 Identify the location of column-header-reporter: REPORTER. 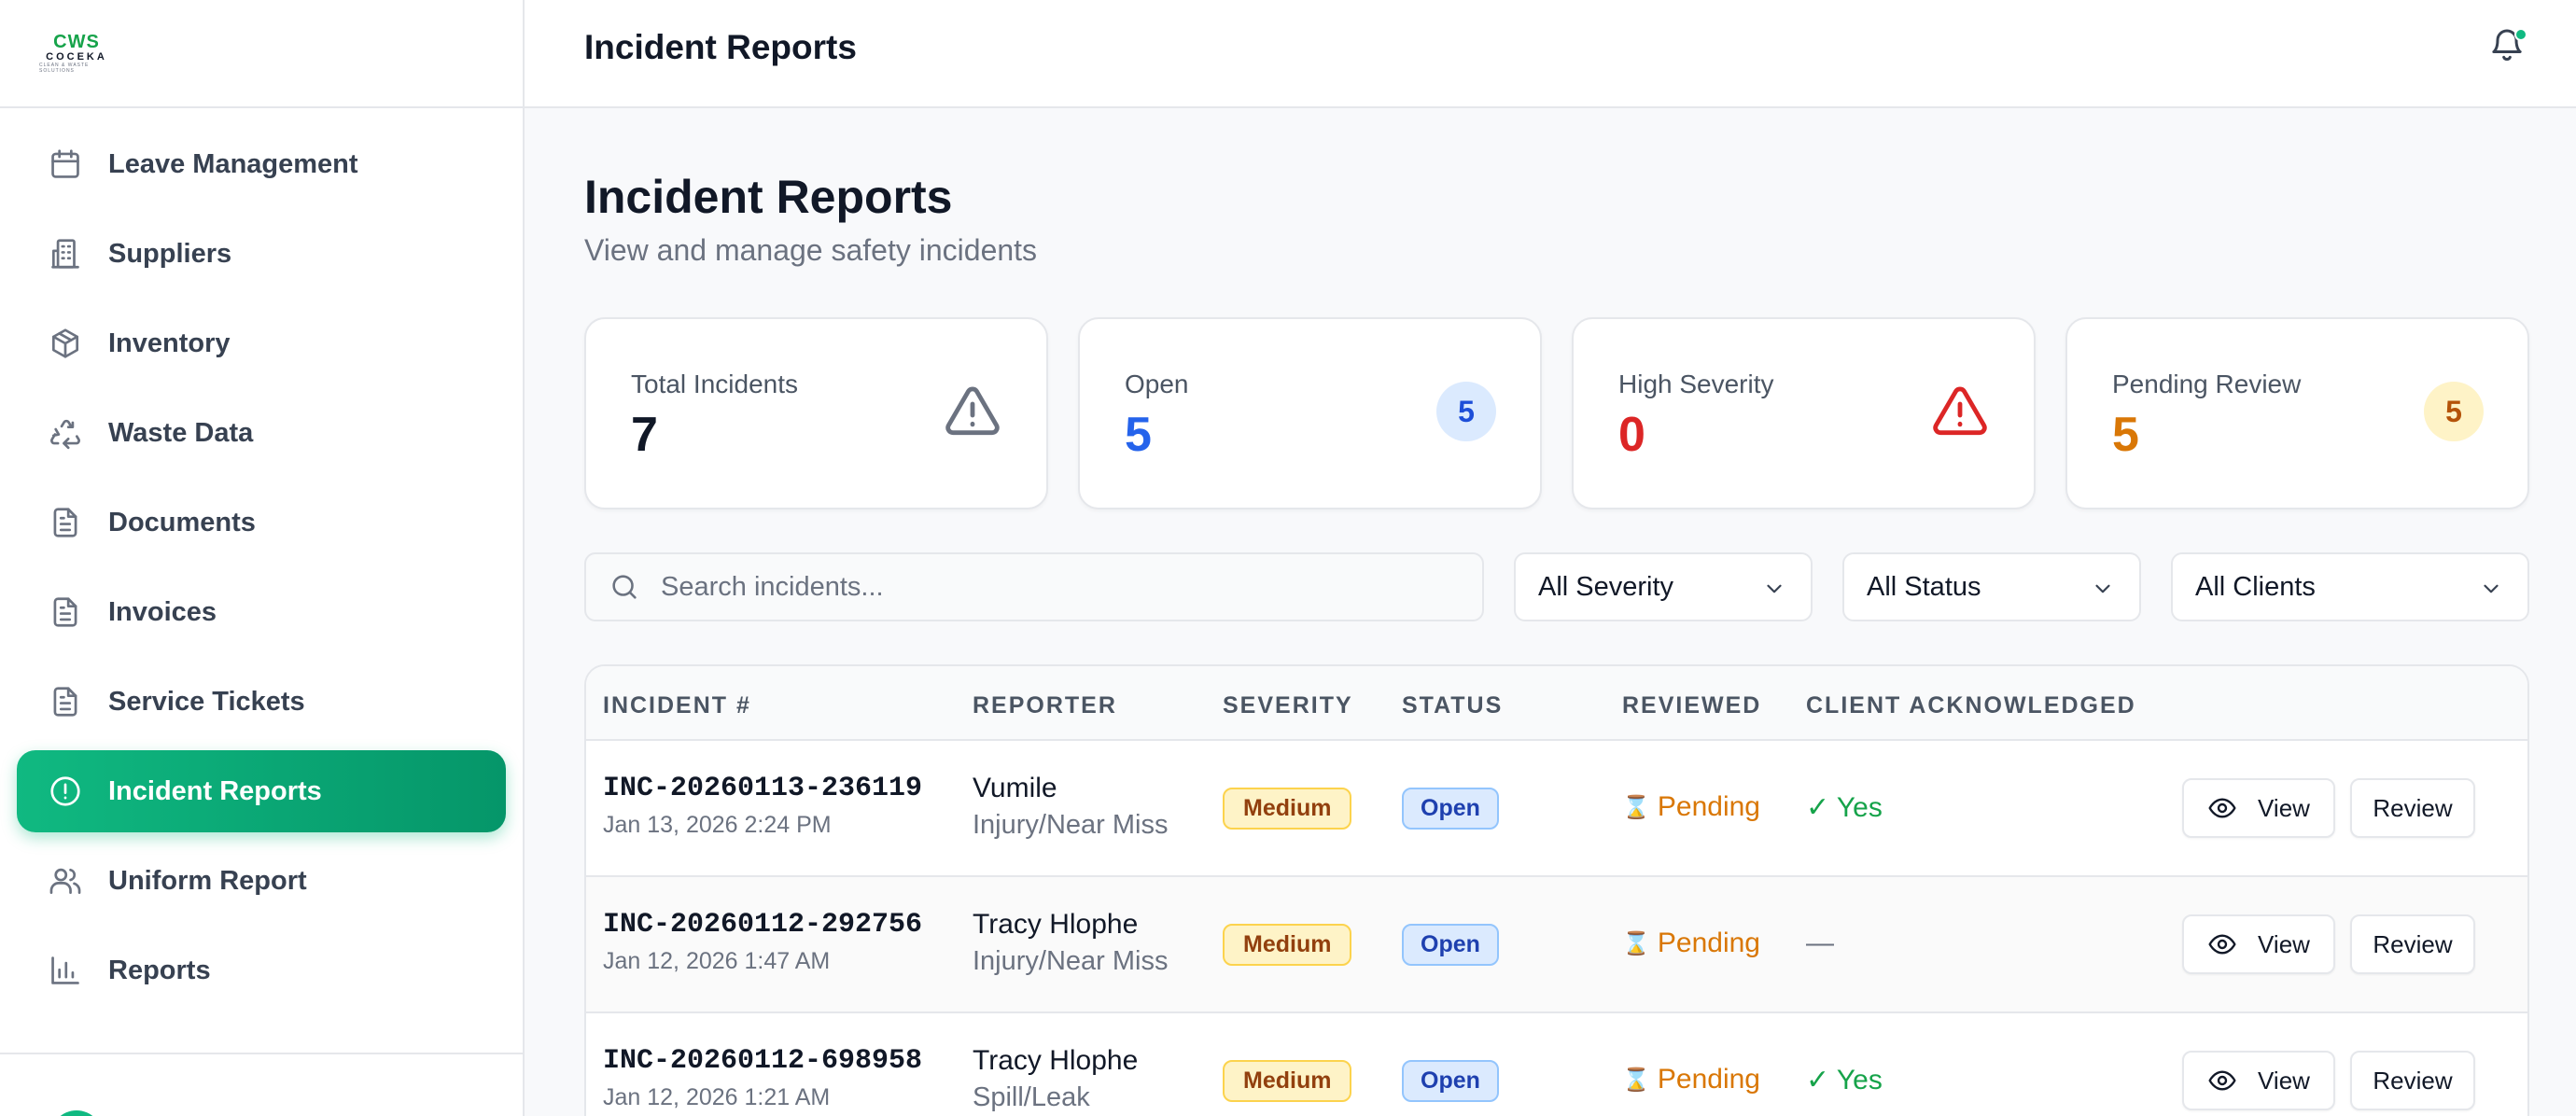
(1045, 705).